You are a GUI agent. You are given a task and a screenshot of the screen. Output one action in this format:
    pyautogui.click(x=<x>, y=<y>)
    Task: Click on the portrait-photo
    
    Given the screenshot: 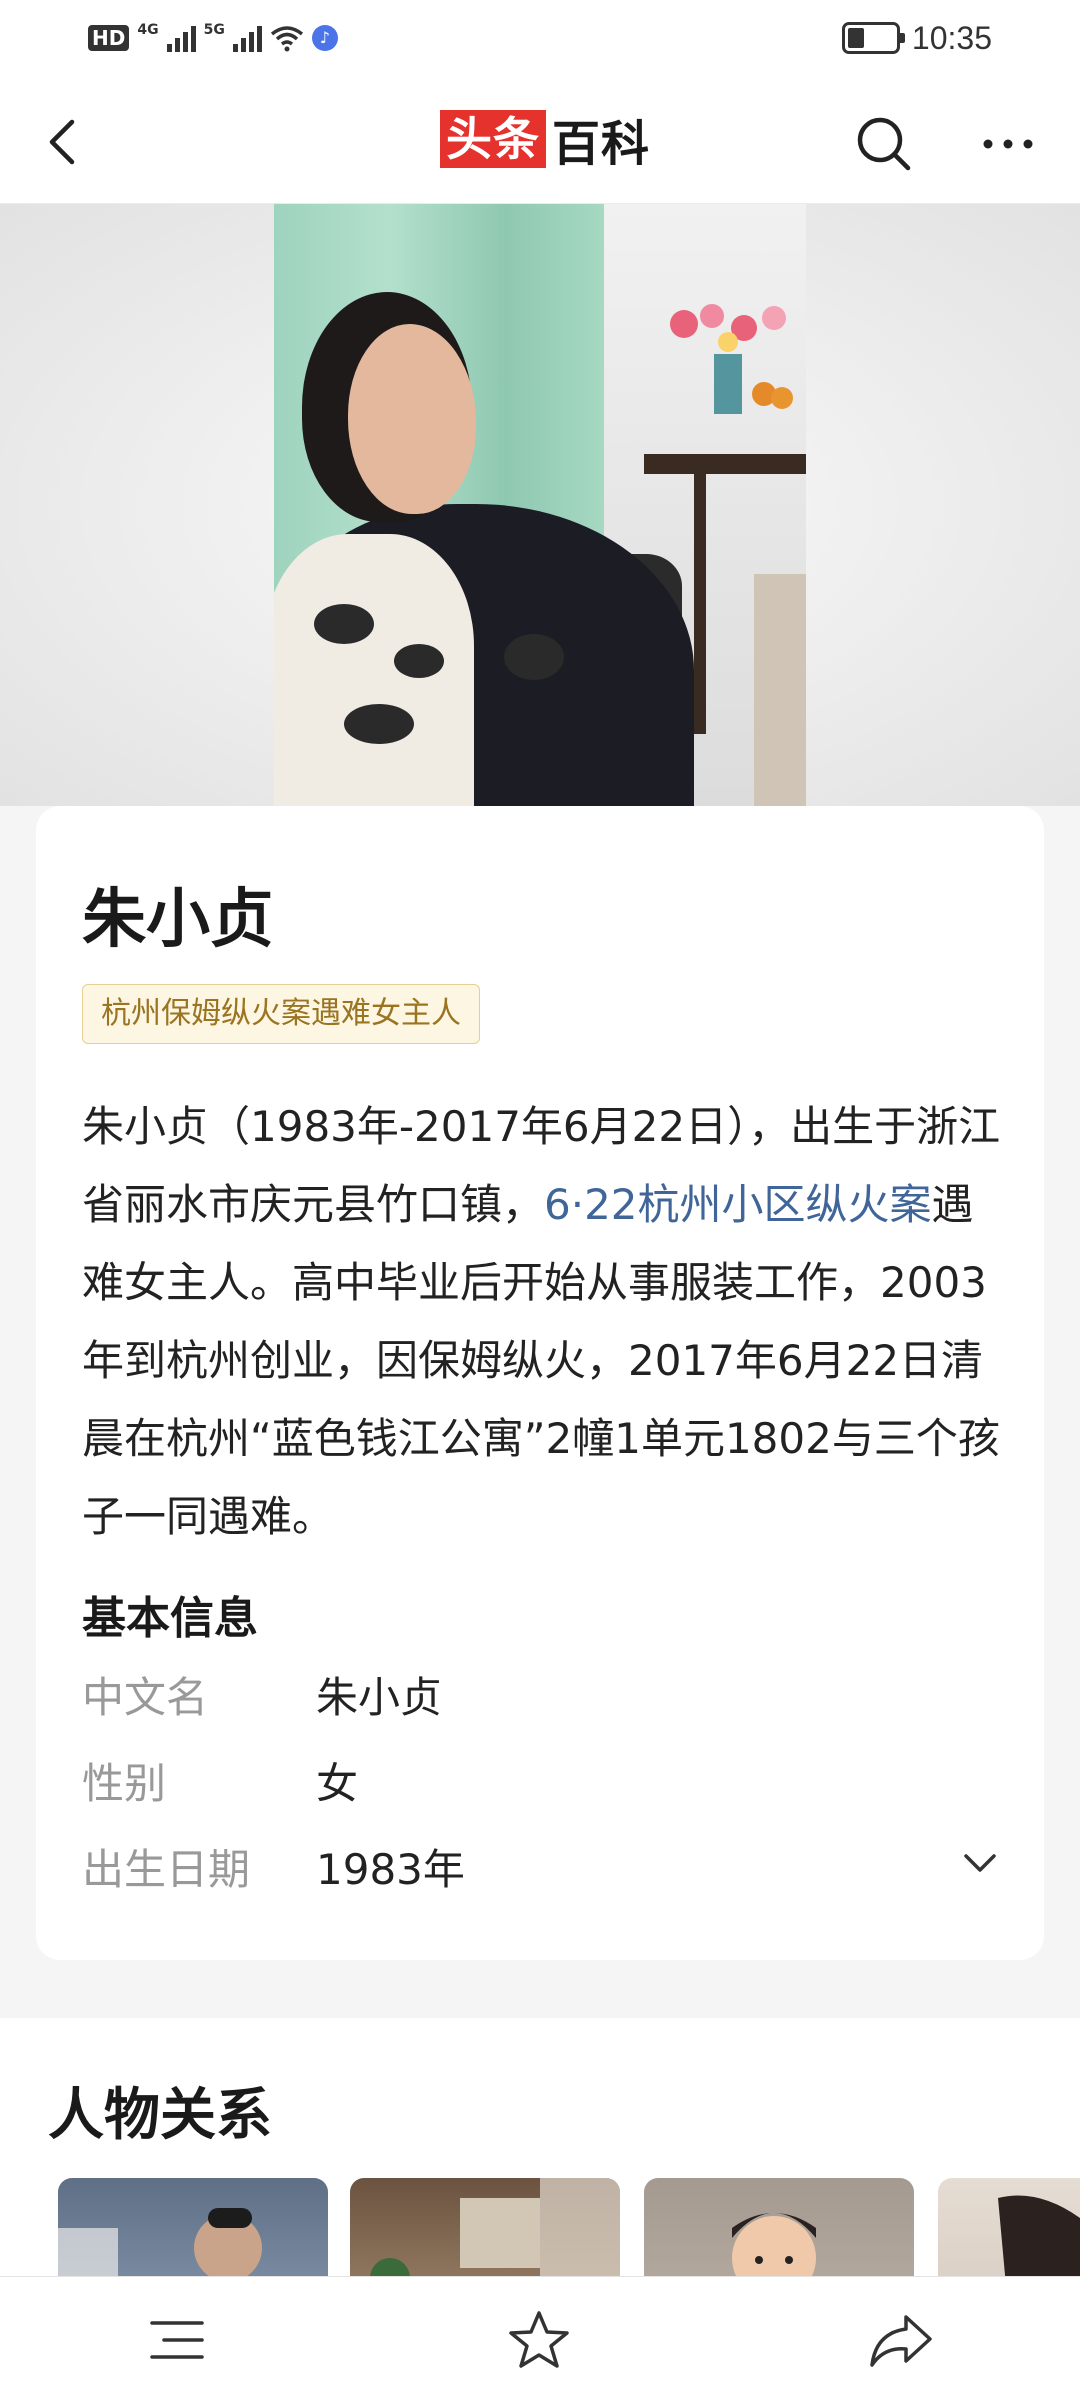 What is the action you would take?
    pyautogui.click(x=540, y=505)
    